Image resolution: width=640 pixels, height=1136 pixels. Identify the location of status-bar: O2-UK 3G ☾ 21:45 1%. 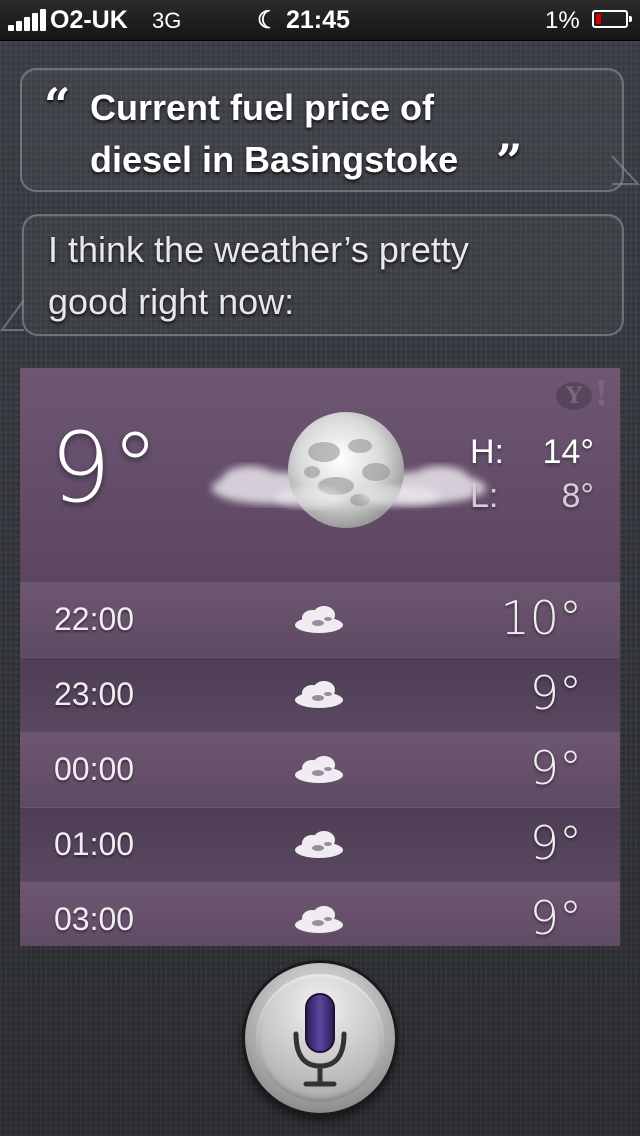
(320, 20).